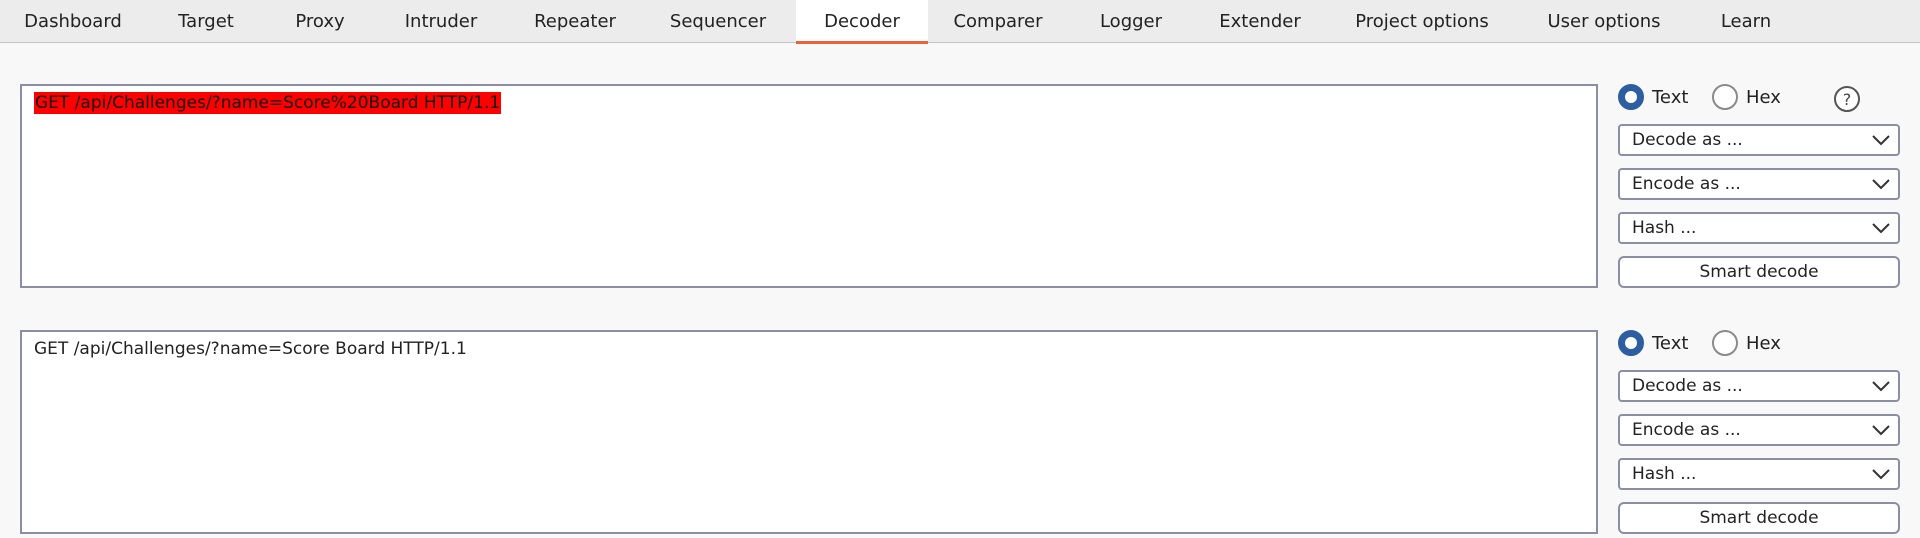  I want to click on tab-intruder: Intruder, so click(441, 21).